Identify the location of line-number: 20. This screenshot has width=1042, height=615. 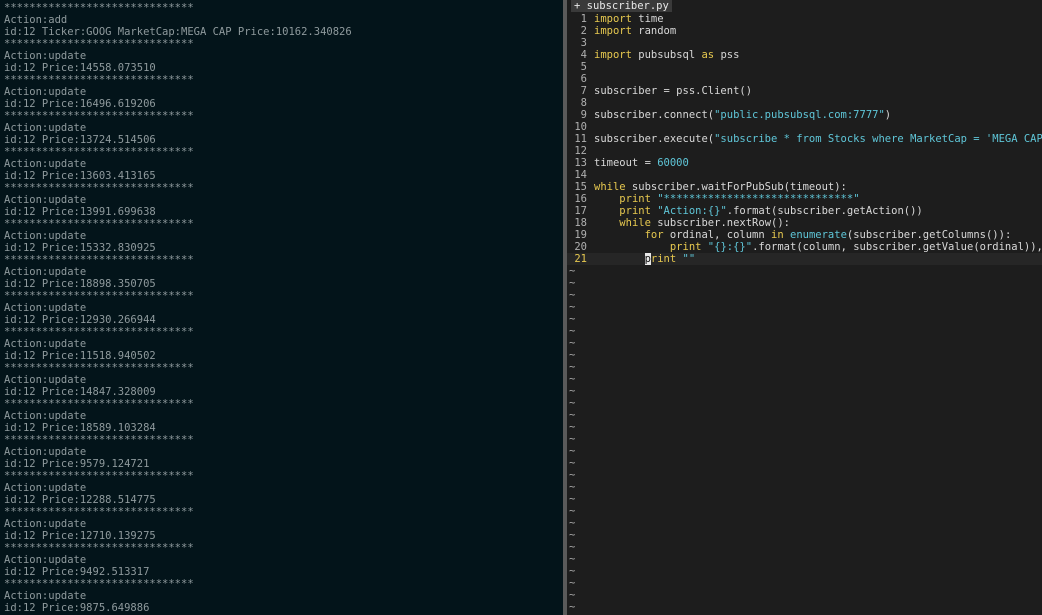
(580, 247).